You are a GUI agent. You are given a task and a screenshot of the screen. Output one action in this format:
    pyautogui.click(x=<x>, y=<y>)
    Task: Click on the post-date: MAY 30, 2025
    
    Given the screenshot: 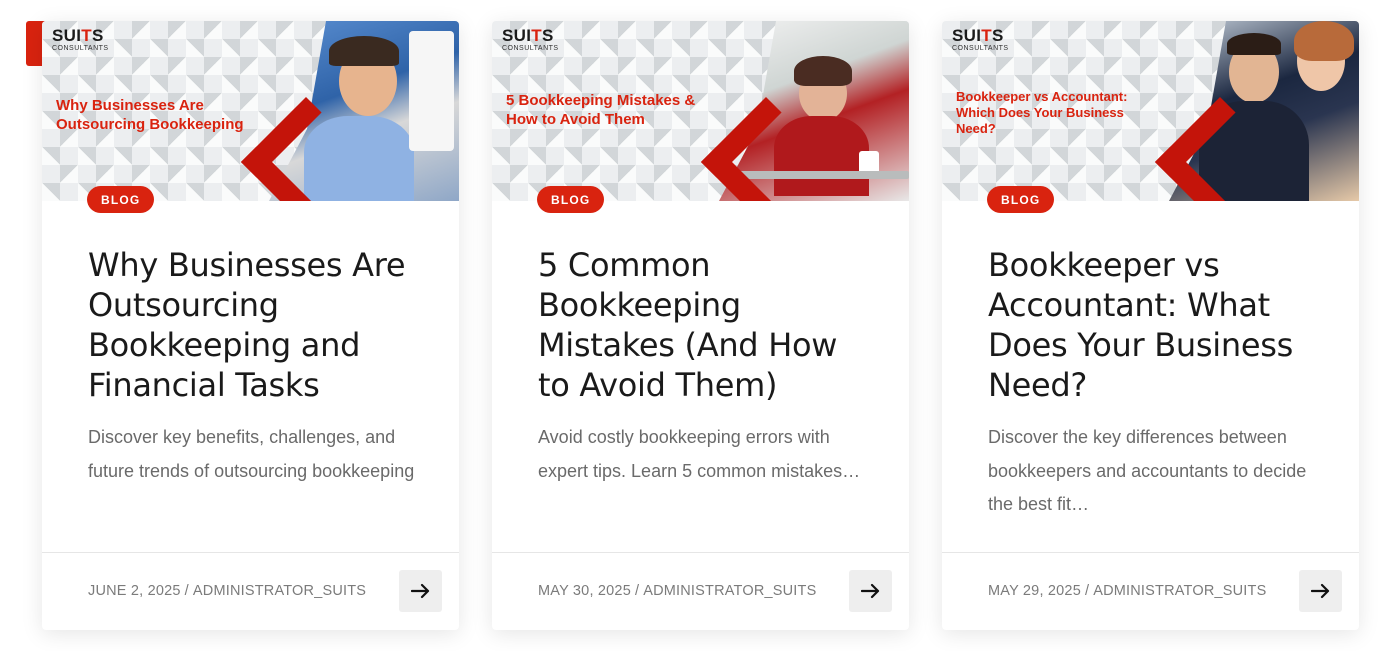 What is the action you would take?
    pyautogui.click(x=584, y=591)
    